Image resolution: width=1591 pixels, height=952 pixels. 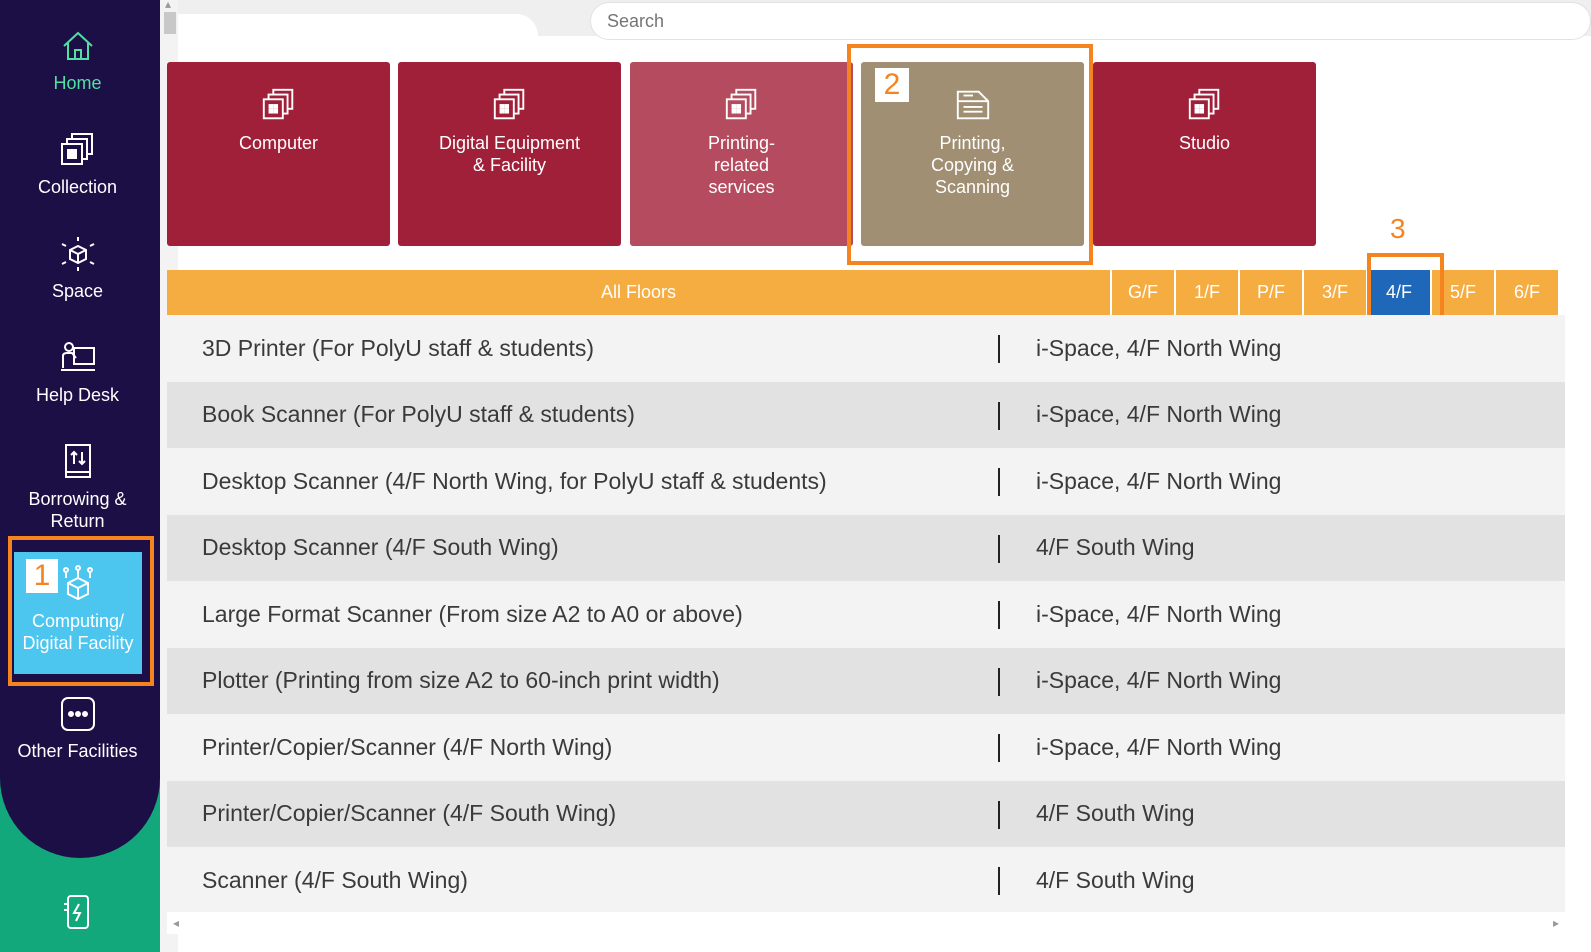 I want to click on help-desk-icon, so click(x=77, y=356).